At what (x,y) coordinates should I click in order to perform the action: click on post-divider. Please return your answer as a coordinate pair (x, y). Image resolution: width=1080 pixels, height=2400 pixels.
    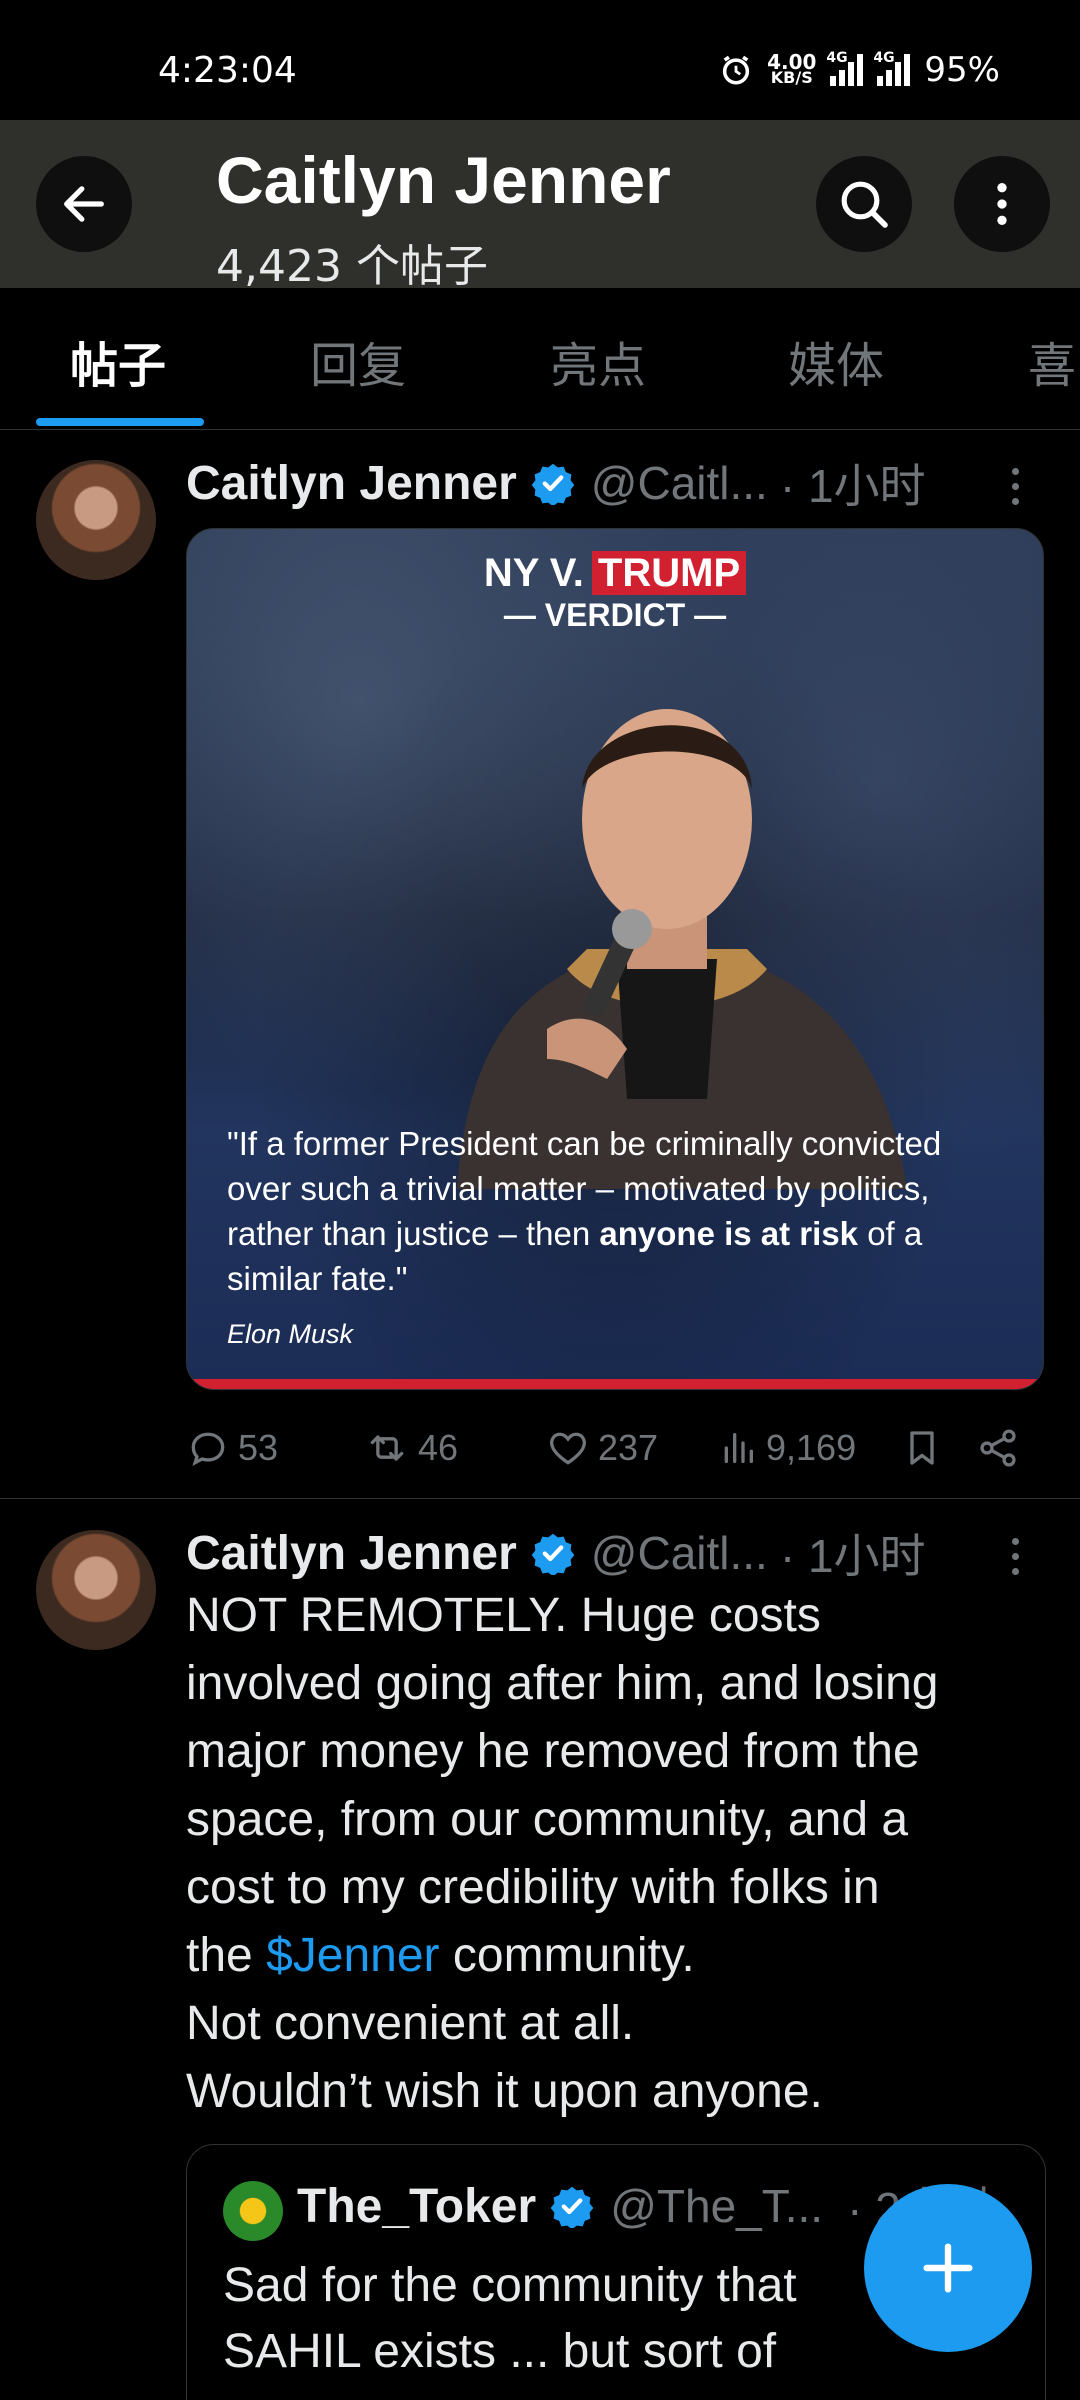
    Looking at the image, I should click on (540, 1498).